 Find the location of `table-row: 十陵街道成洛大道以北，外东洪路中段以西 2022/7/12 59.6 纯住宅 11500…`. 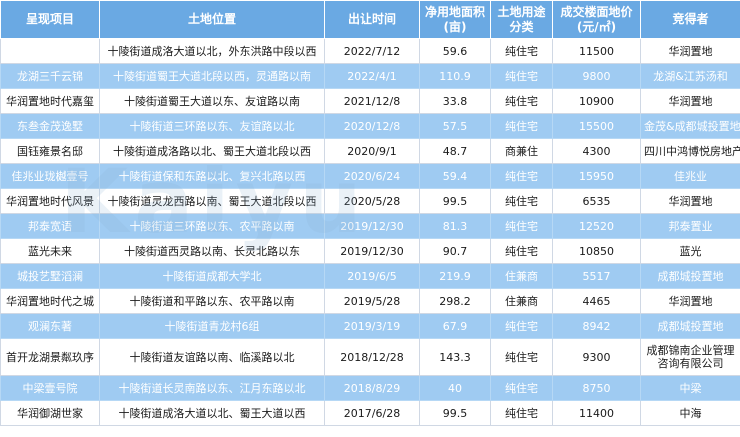

table-row: 十陵街道成洛大道以北，外东洪路中段以西 2022/7/12 59.6 纯住宅 11500… is located at coordinates (370, 51).